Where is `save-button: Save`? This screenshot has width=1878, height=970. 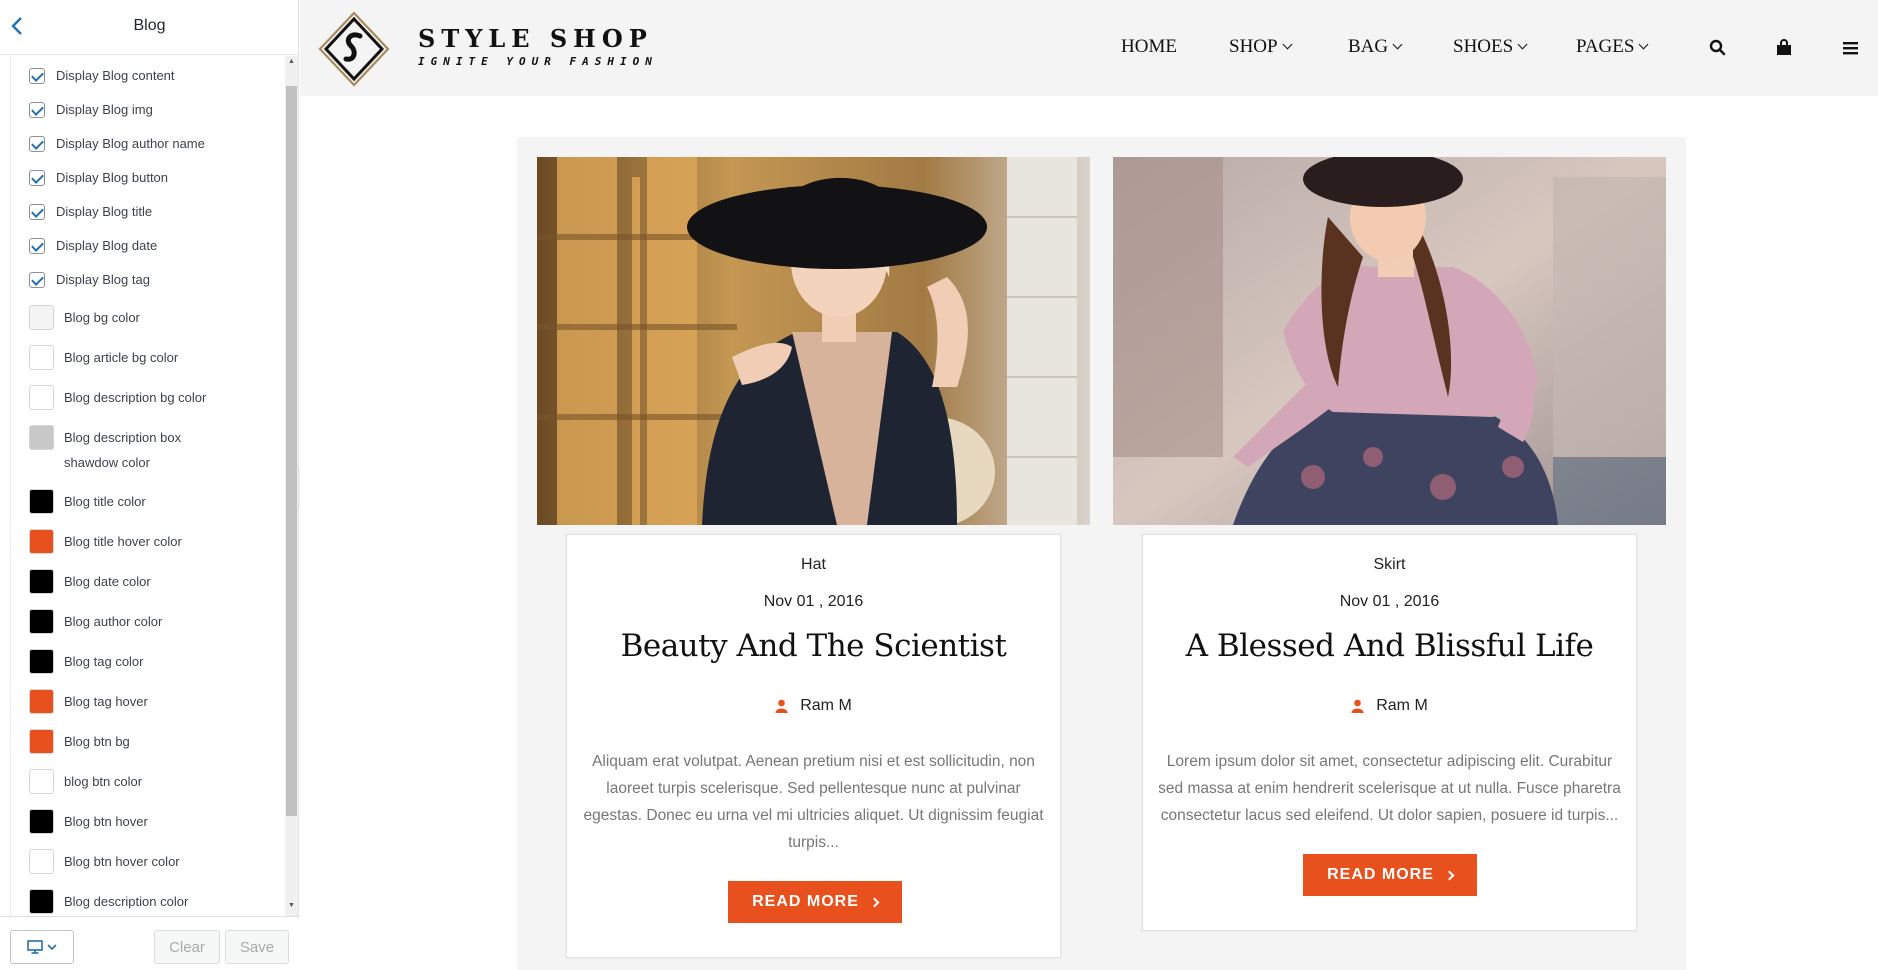
save-button: Save is located at coordinates (257, 947).